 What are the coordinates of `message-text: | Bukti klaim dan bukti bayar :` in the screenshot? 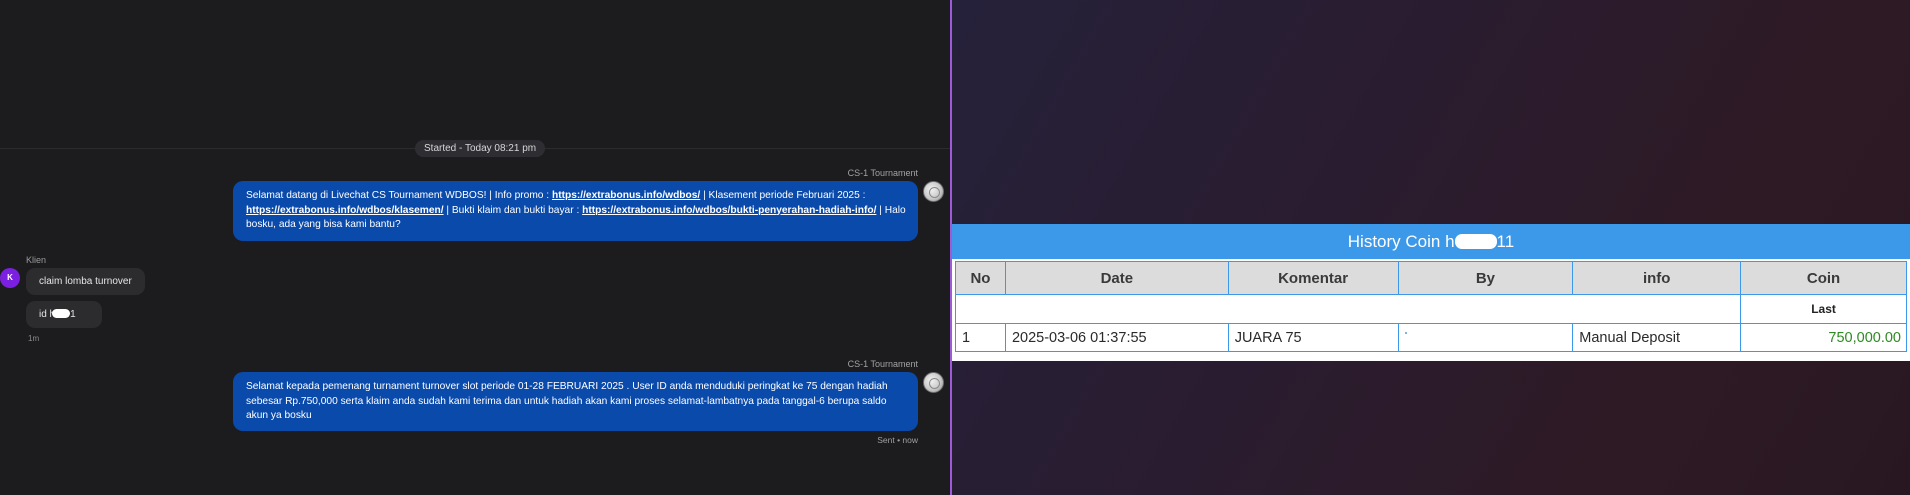 It's located at (513, 210).